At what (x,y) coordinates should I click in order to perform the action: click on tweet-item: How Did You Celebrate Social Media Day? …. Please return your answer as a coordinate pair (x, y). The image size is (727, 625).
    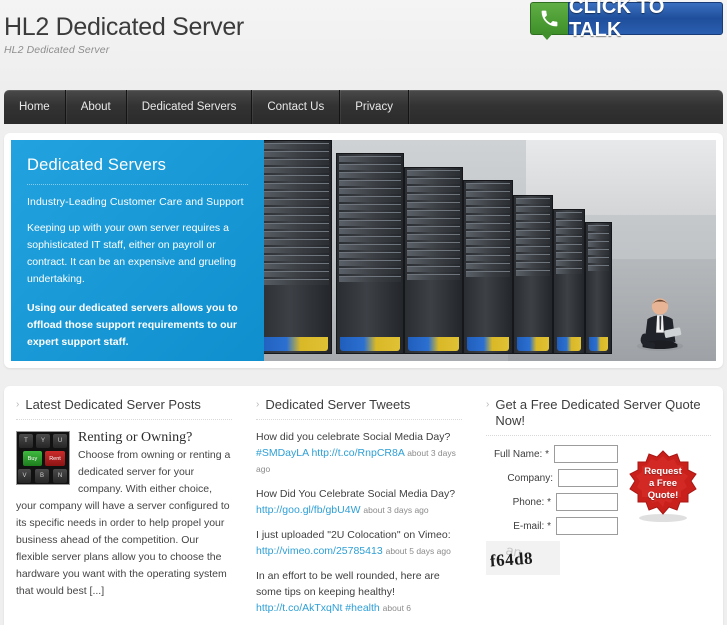
    Looking at the image, I should click on (359, 502).